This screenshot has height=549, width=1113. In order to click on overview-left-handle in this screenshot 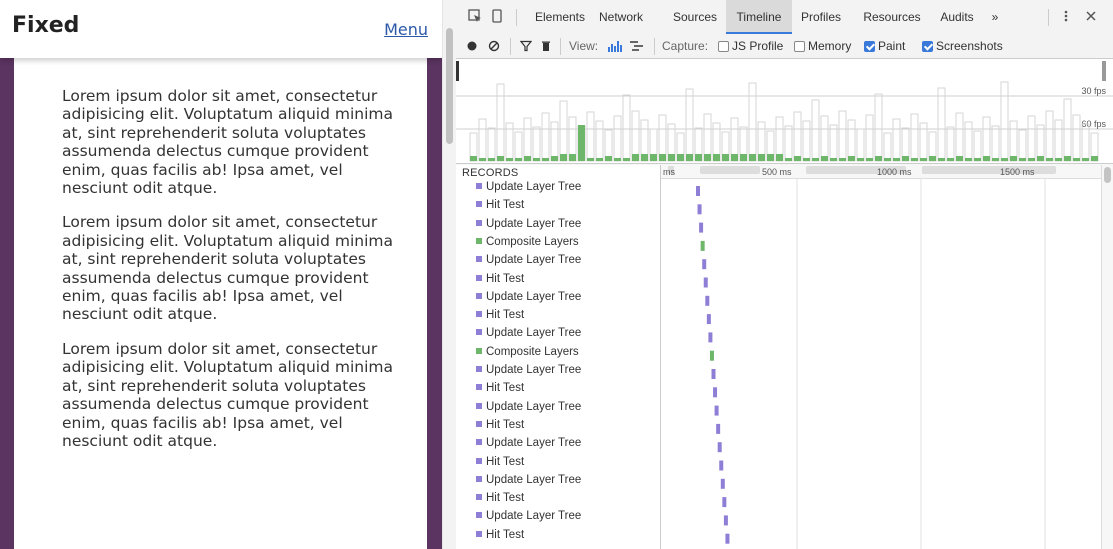, I will do `click(457, 71)`.